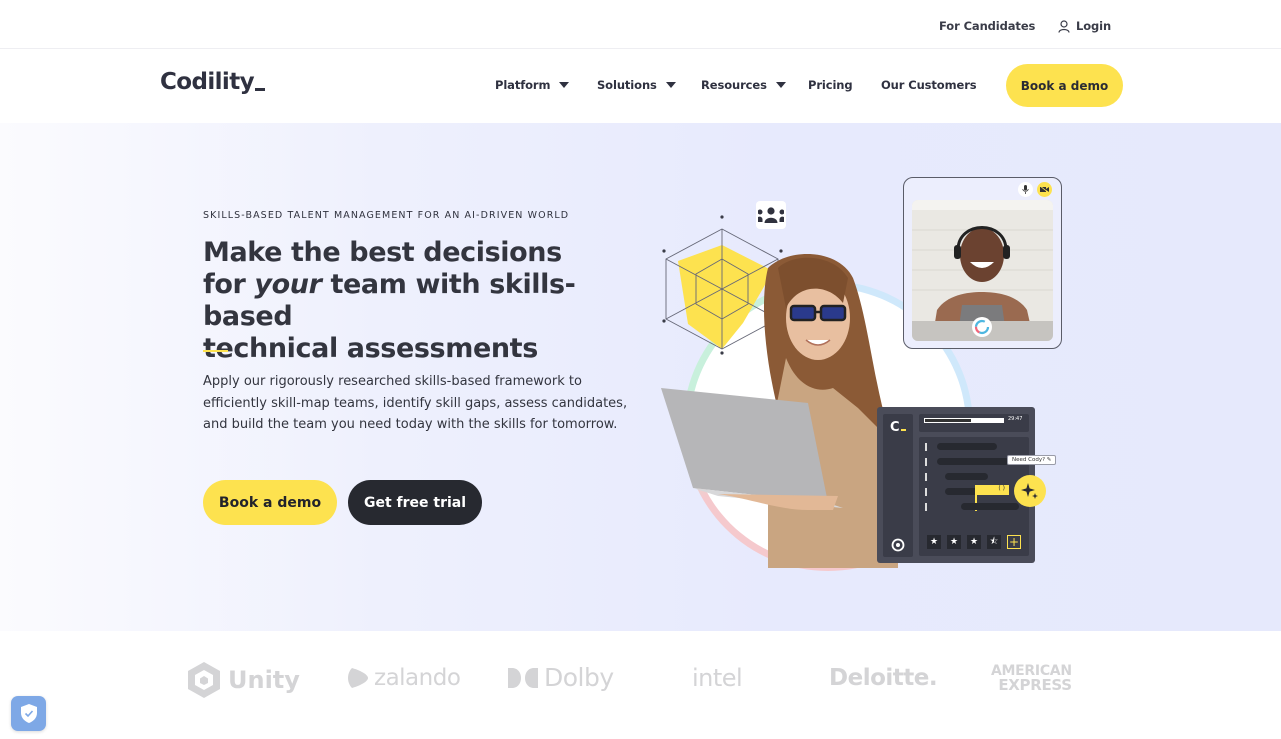  Describe the element at coordinates (523, 85) in the screenshot. I see `nav-platform-label: Platform` at that location.